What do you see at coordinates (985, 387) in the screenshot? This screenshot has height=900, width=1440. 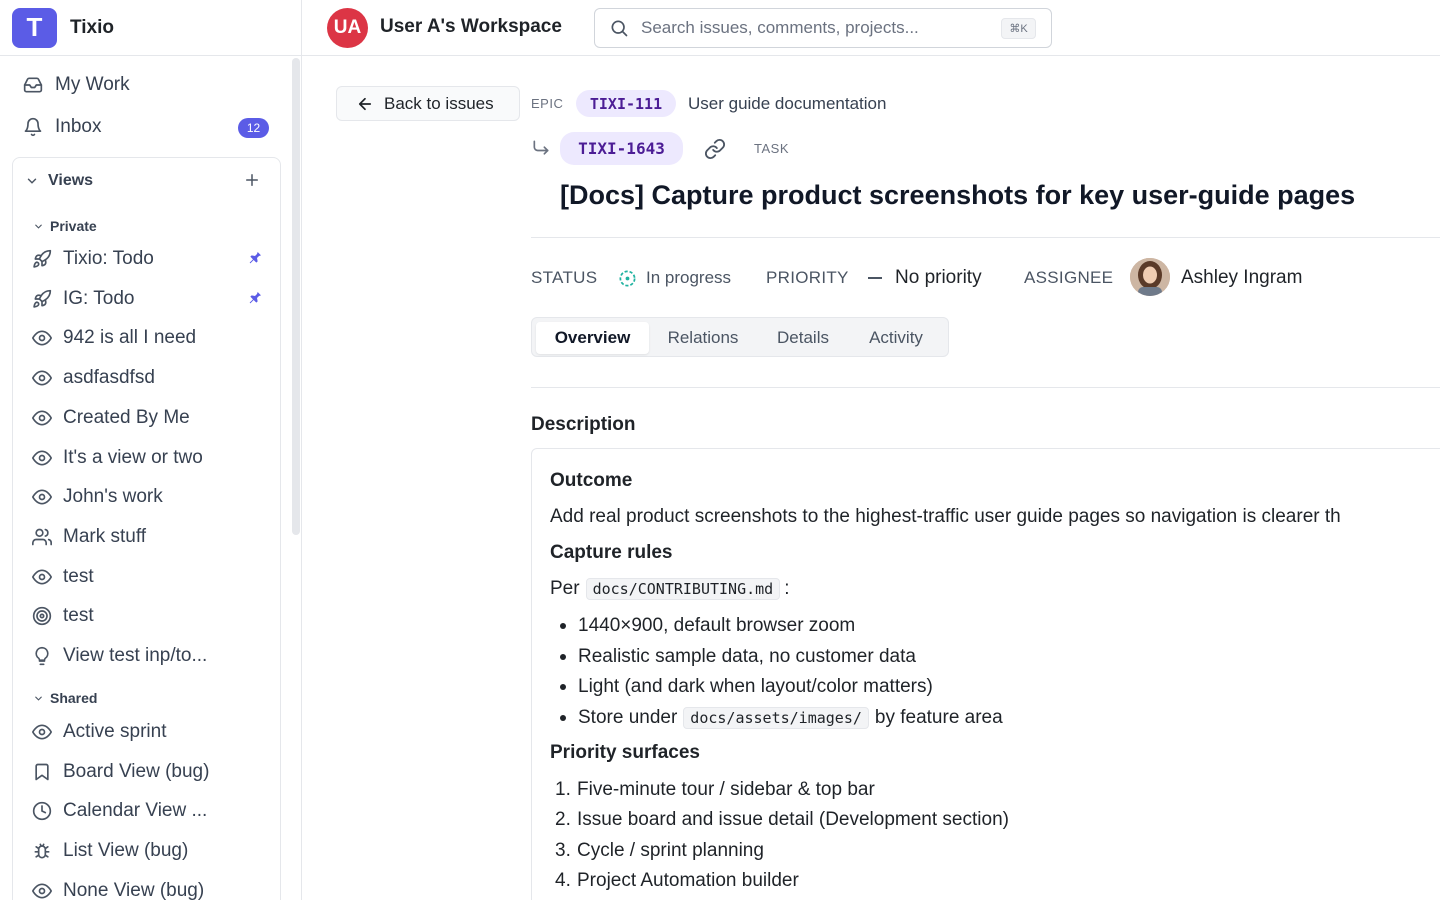 I see `divider` at bounding box center [985, 387].